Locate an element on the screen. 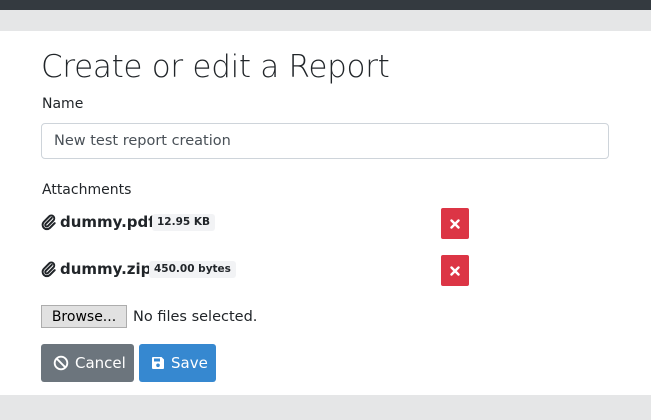 The height and width of the screenshot is (420, 651). attachment-size-badge: 12.95 KB is located at coordinates (184, 222).